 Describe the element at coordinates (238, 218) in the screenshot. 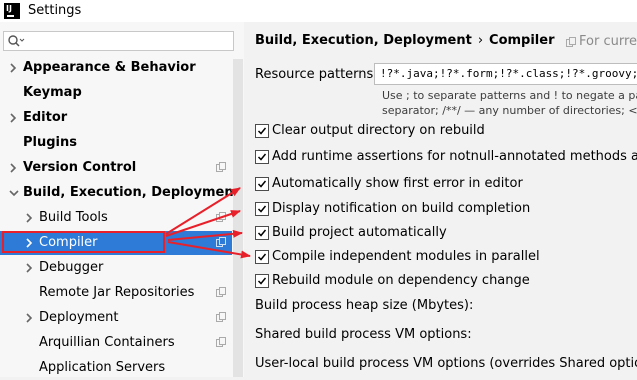

I see `sidebar-scrollbar` at that location.